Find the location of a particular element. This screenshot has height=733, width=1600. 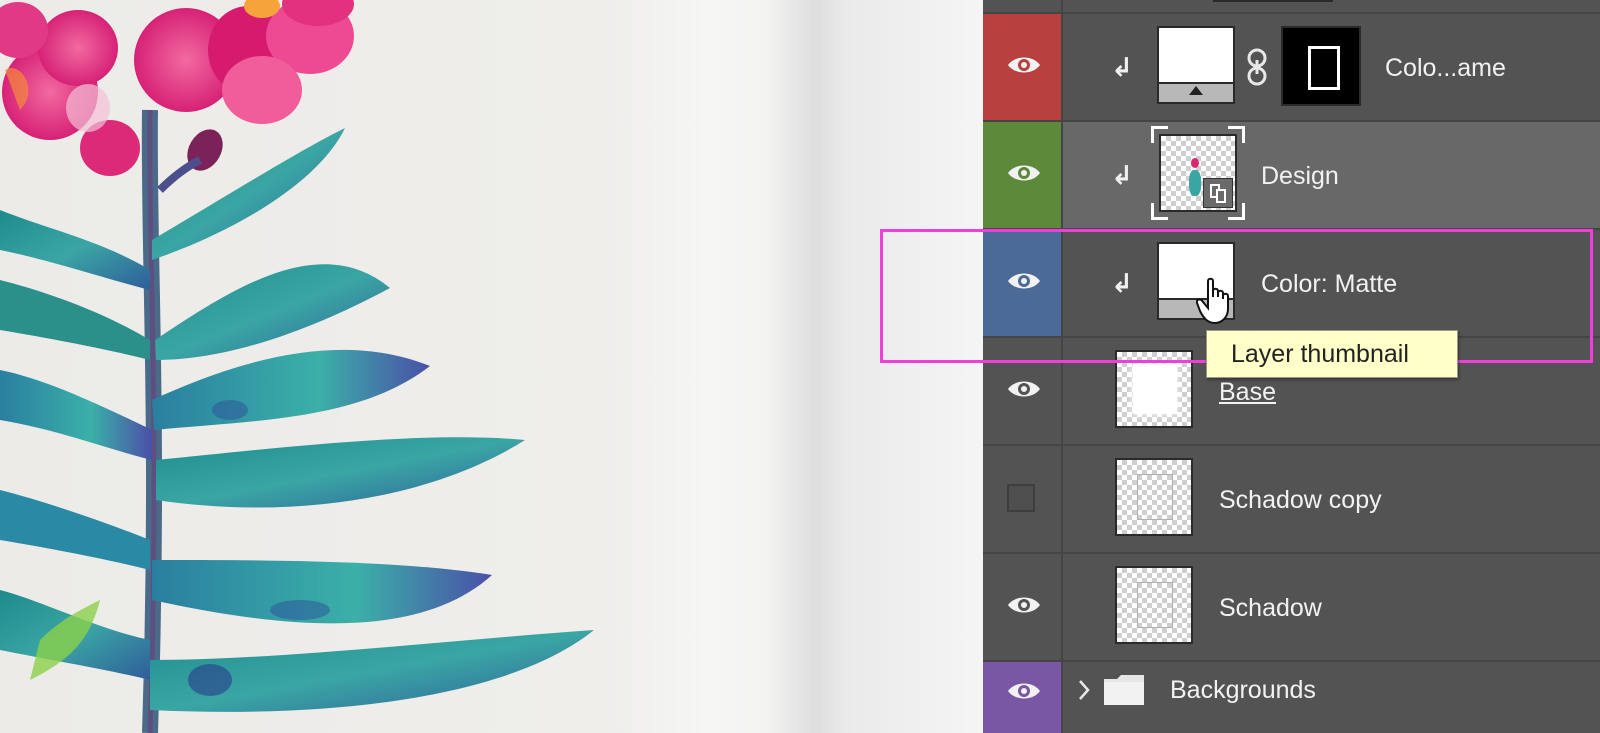

thumb-white-shape is located at coordinates (1155, 389).